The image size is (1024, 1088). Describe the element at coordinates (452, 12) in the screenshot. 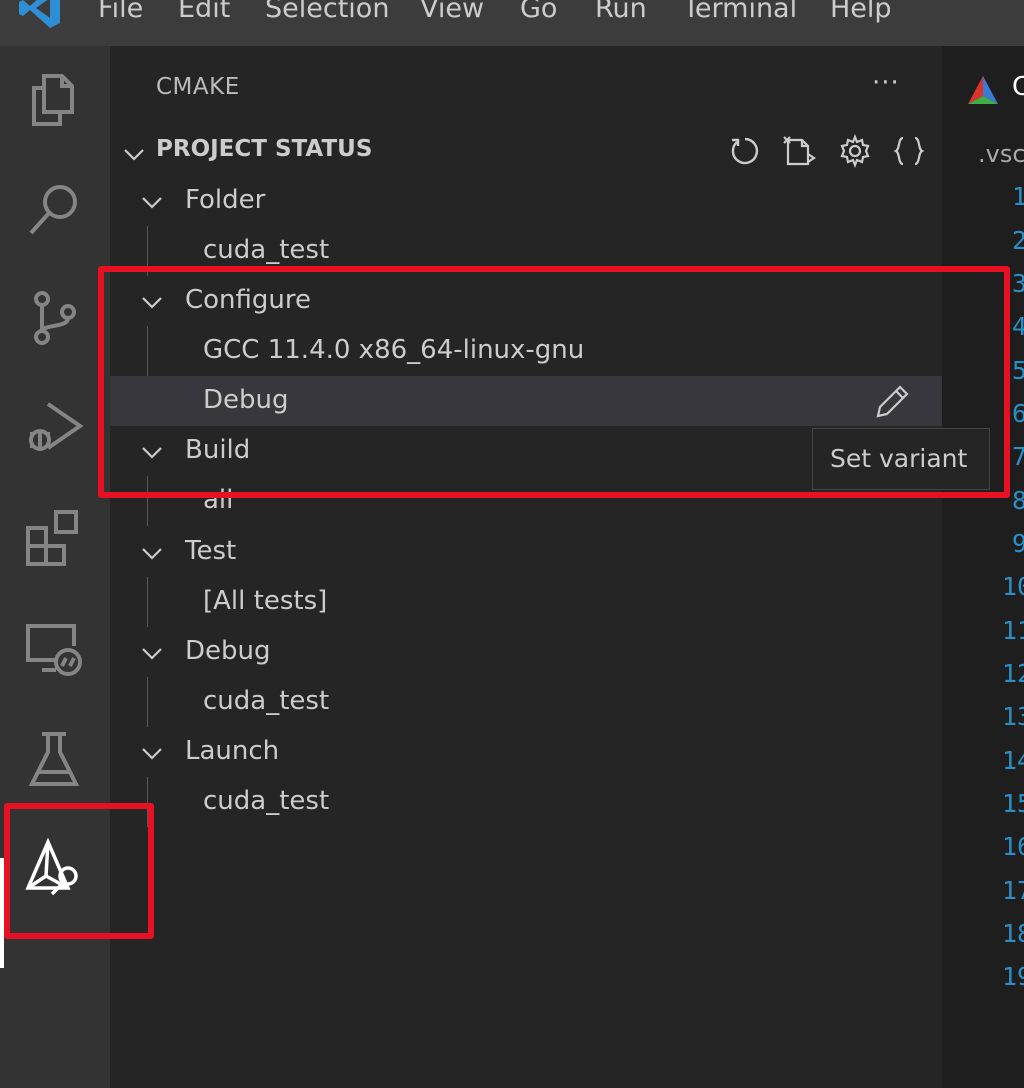

I see `menu-view: View` at that location.